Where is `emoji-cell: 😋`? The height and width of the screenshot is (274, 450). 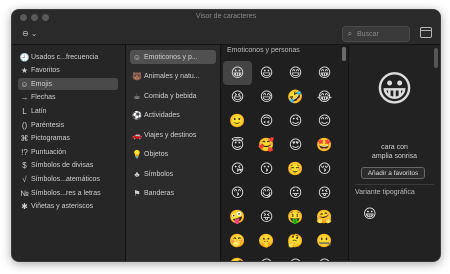 emoji-cell: 😋 is located at coordinates (266, 193).